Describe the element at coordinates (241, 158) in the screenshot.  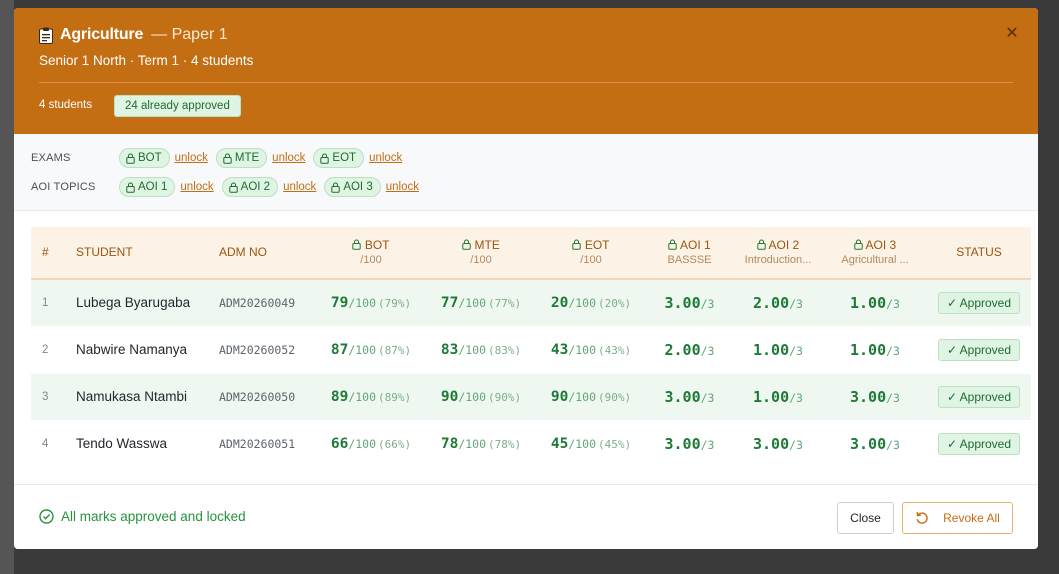
I see `exam-chip-mte: MTE` at that location.